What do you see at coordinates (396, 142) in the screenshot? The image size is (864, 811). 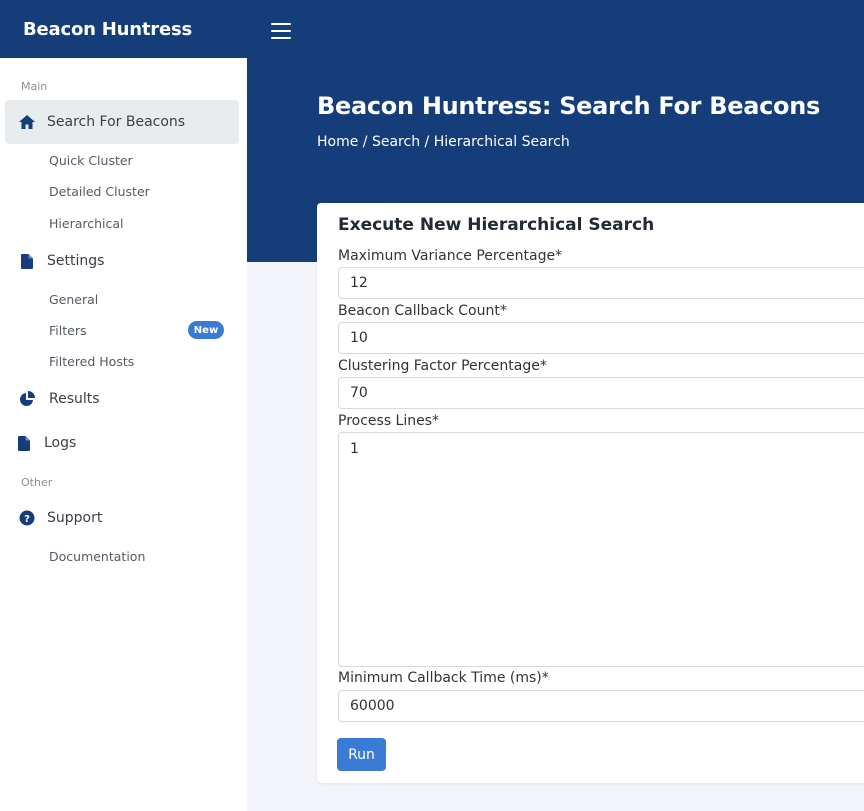 I see `breadcrumb-search: Search` at bounding box center [396, 142].